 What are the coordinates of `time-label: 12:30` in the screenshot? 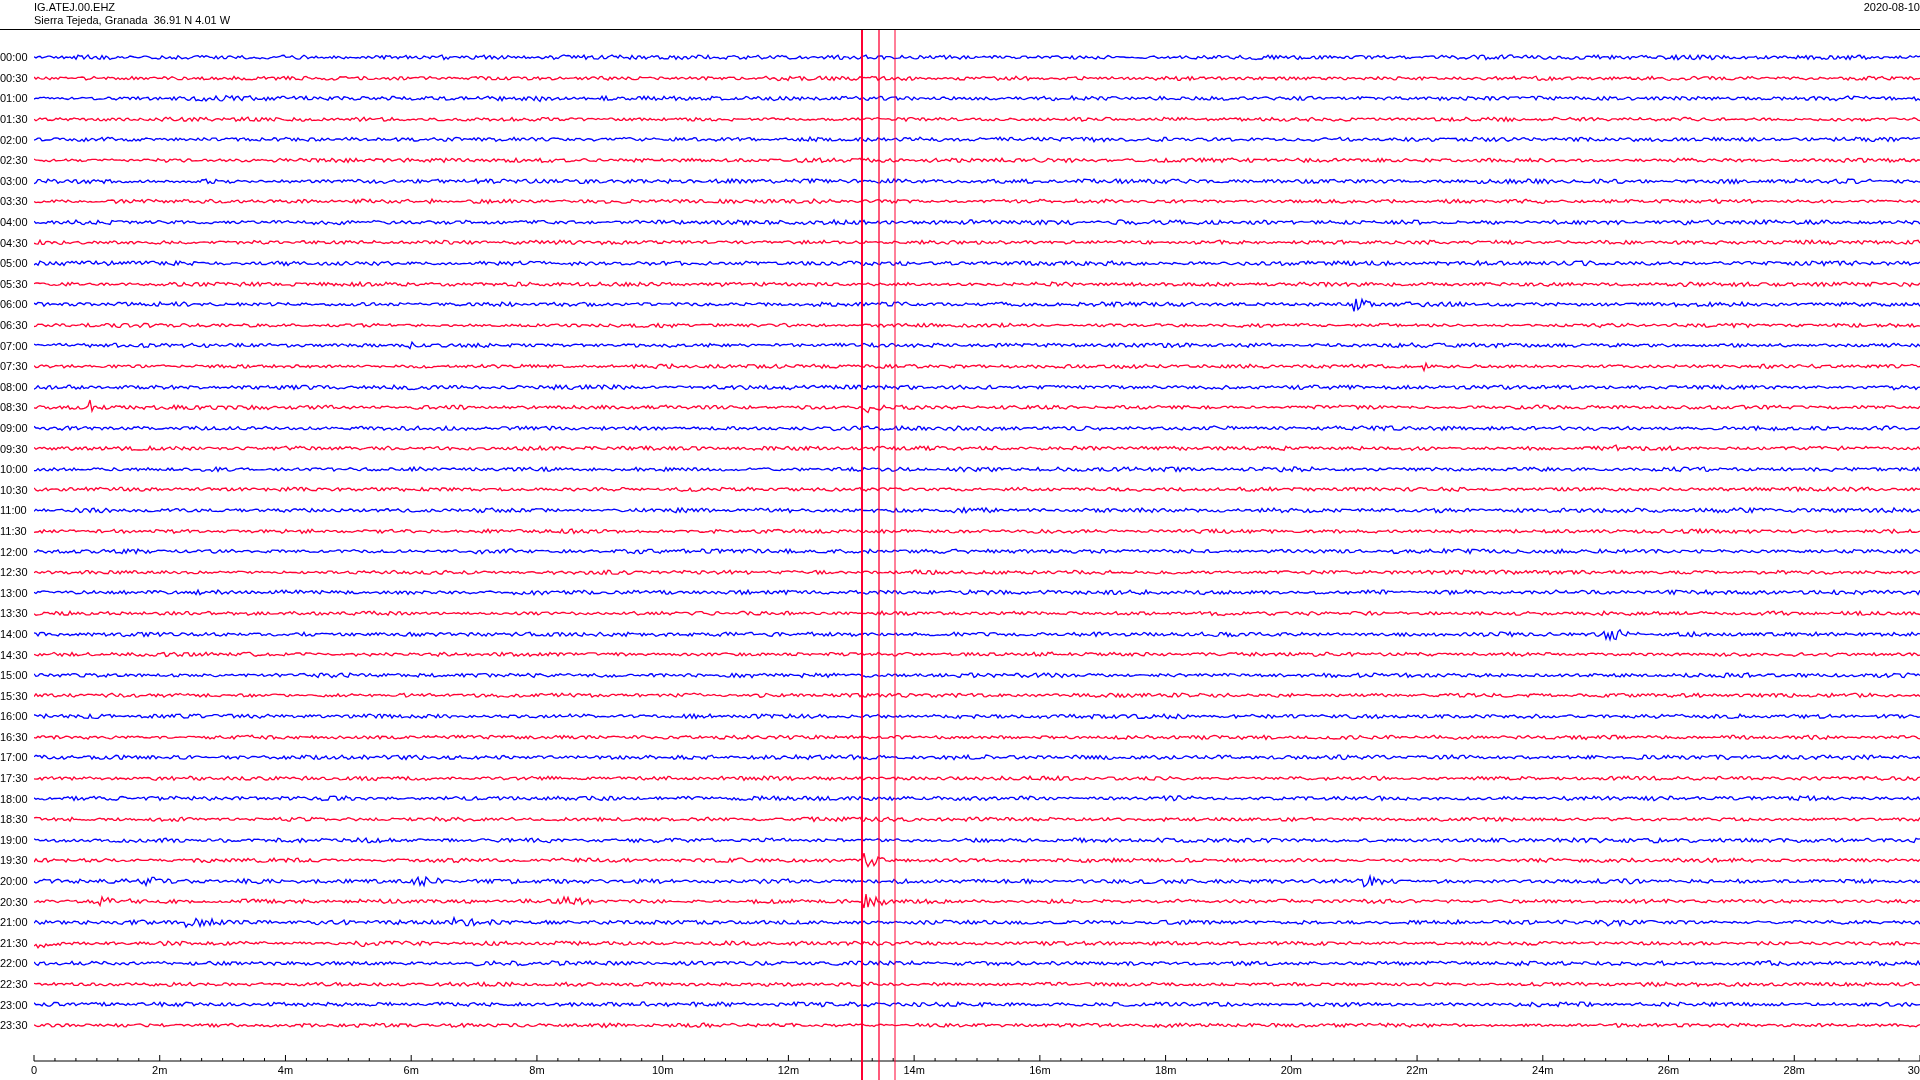 It's located at (14, 572).